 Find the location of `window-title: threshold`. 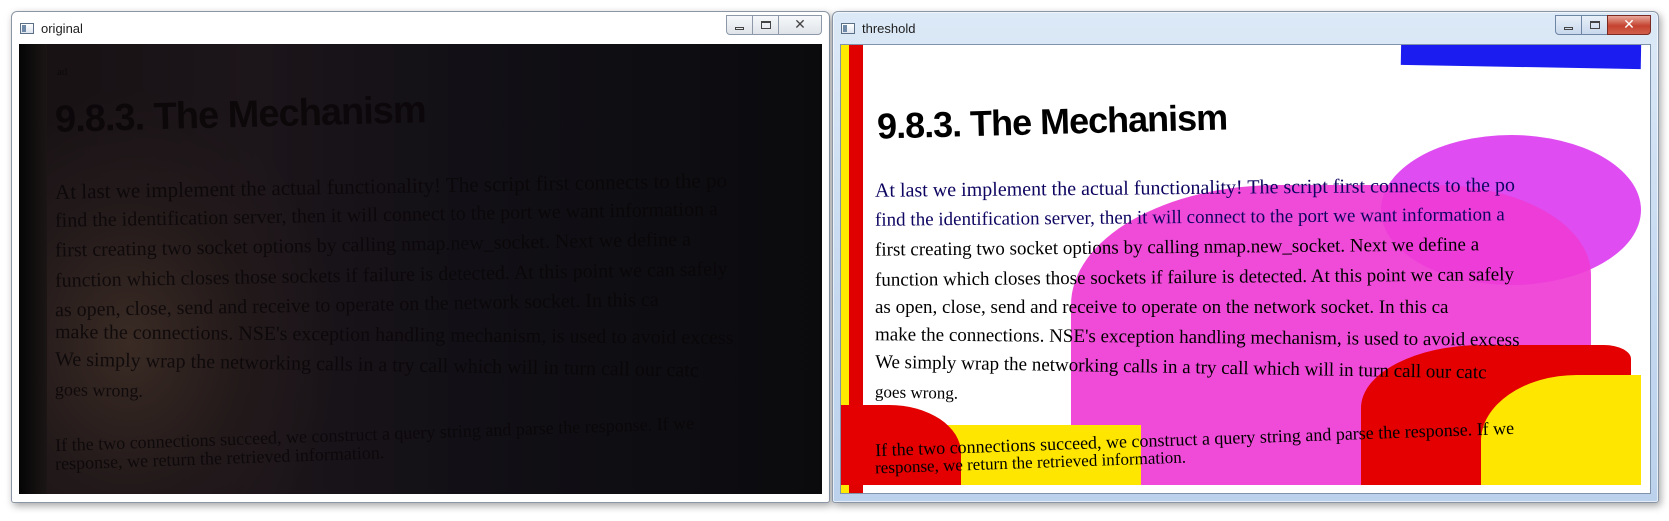

window-title: threshold is located at coordinates (889, 28).